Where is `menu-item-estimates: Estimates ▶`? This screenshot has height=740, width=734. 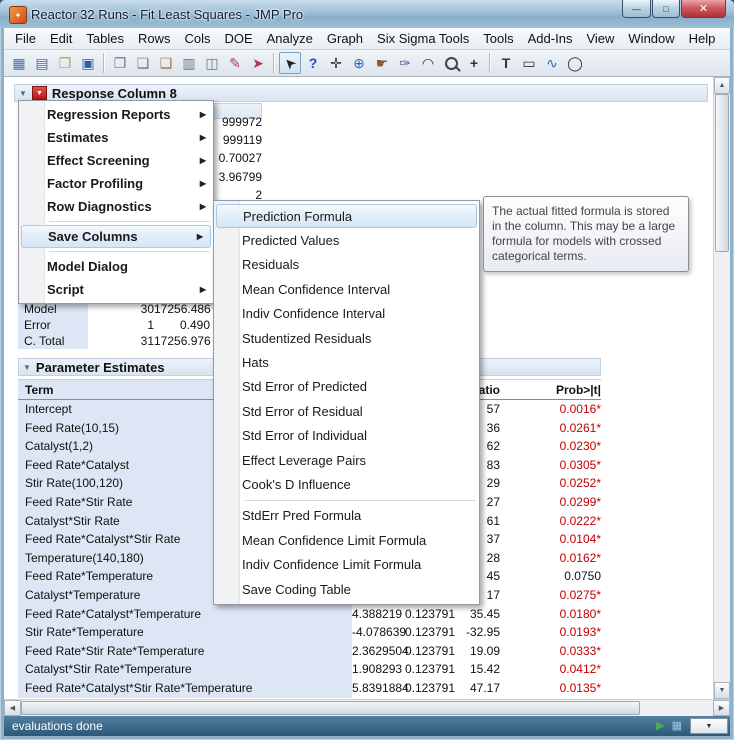 menu-item-estimates: Estimates ▶ is located at coordinates (116, 137).